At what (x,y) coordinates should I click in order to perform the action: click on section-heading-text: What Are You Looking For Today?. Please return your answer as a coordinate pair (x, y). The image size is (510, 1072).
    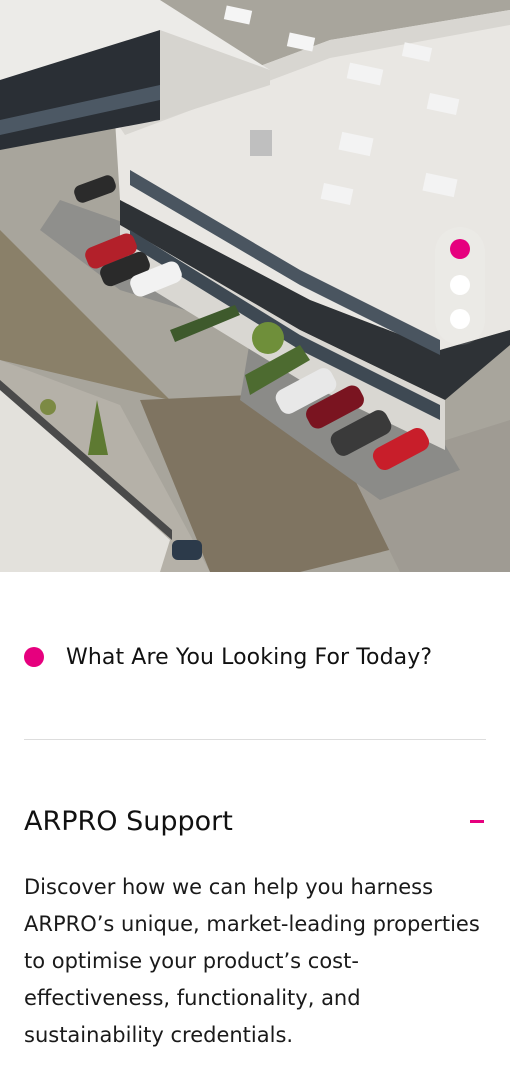
    Looking at the image, I should click on (249, 657).